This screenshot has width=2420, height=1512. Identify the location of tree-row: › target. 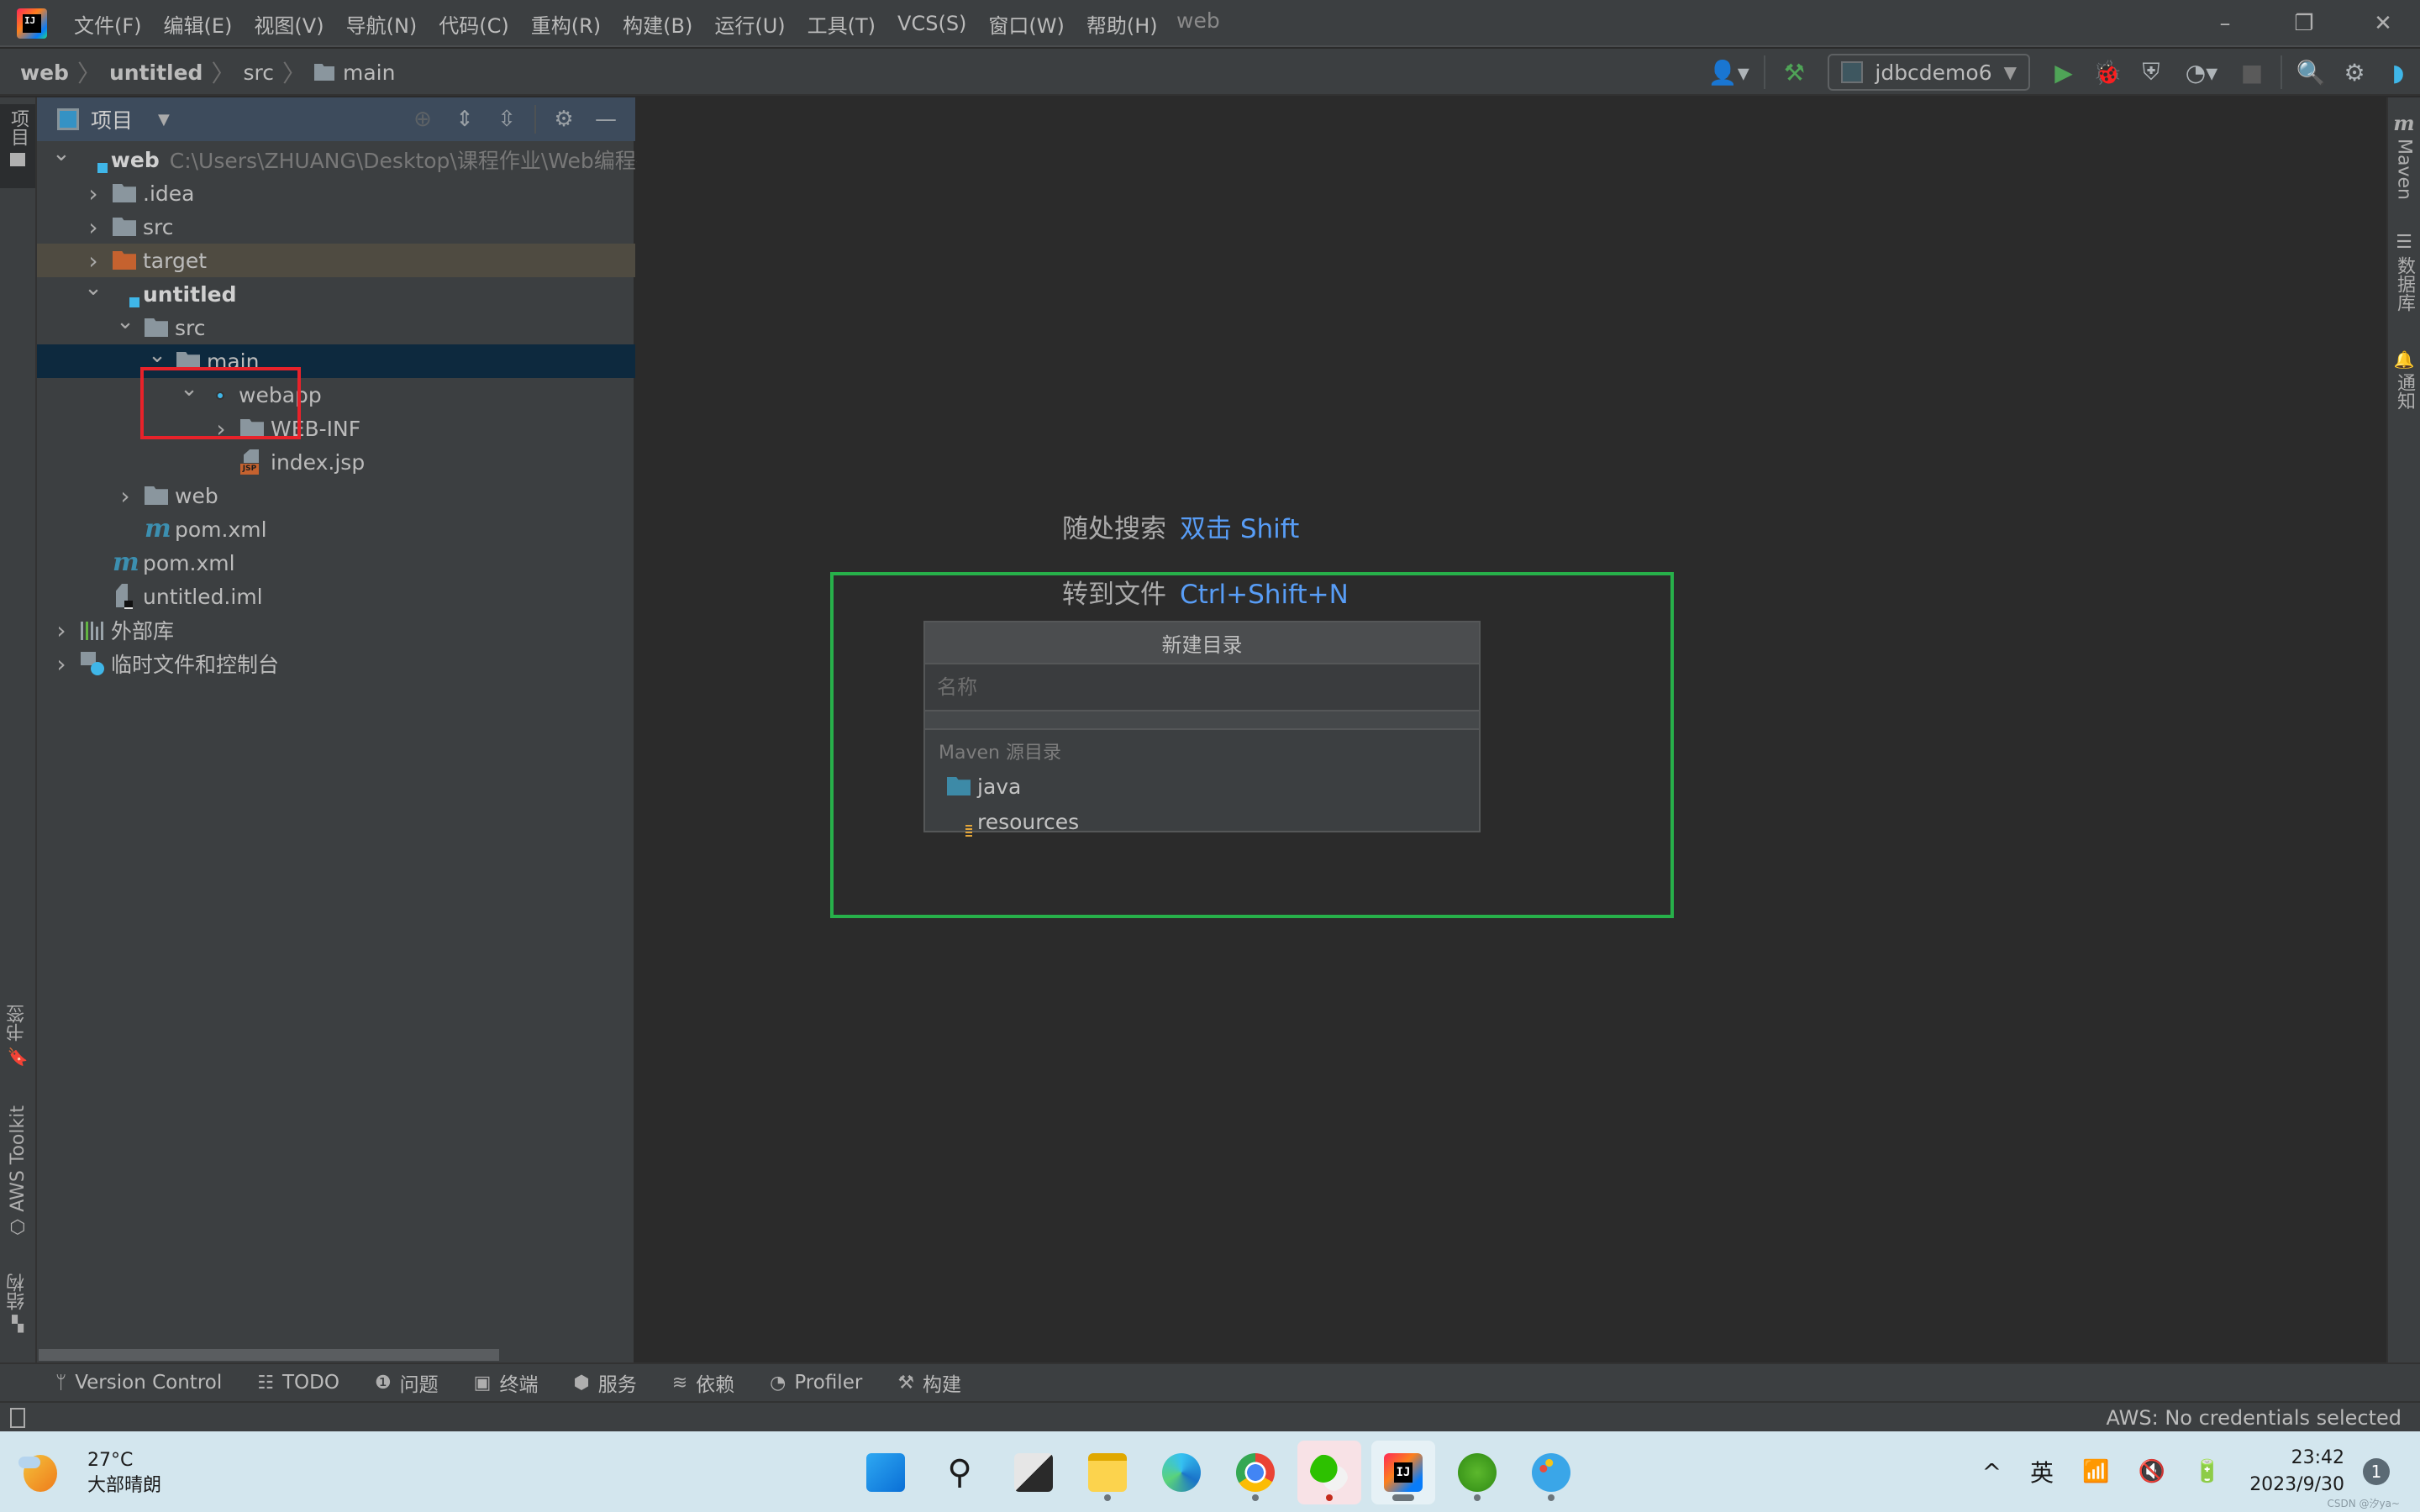
(336, 260).